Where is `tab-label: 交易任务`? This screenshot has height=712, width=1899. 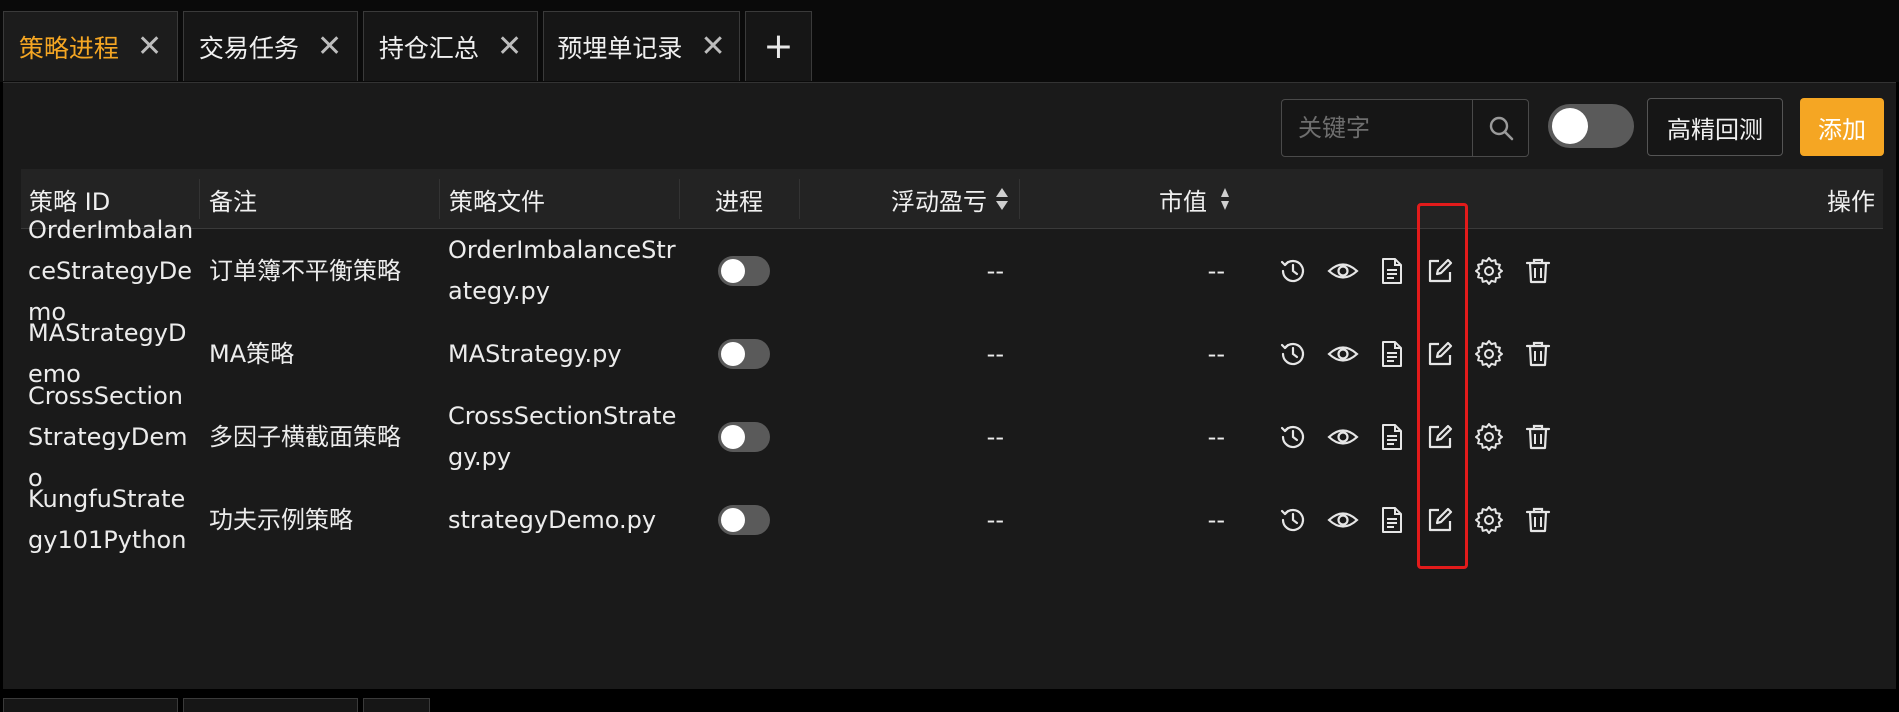
tab-label: 交易任务 is located at coordinates (248, 48).